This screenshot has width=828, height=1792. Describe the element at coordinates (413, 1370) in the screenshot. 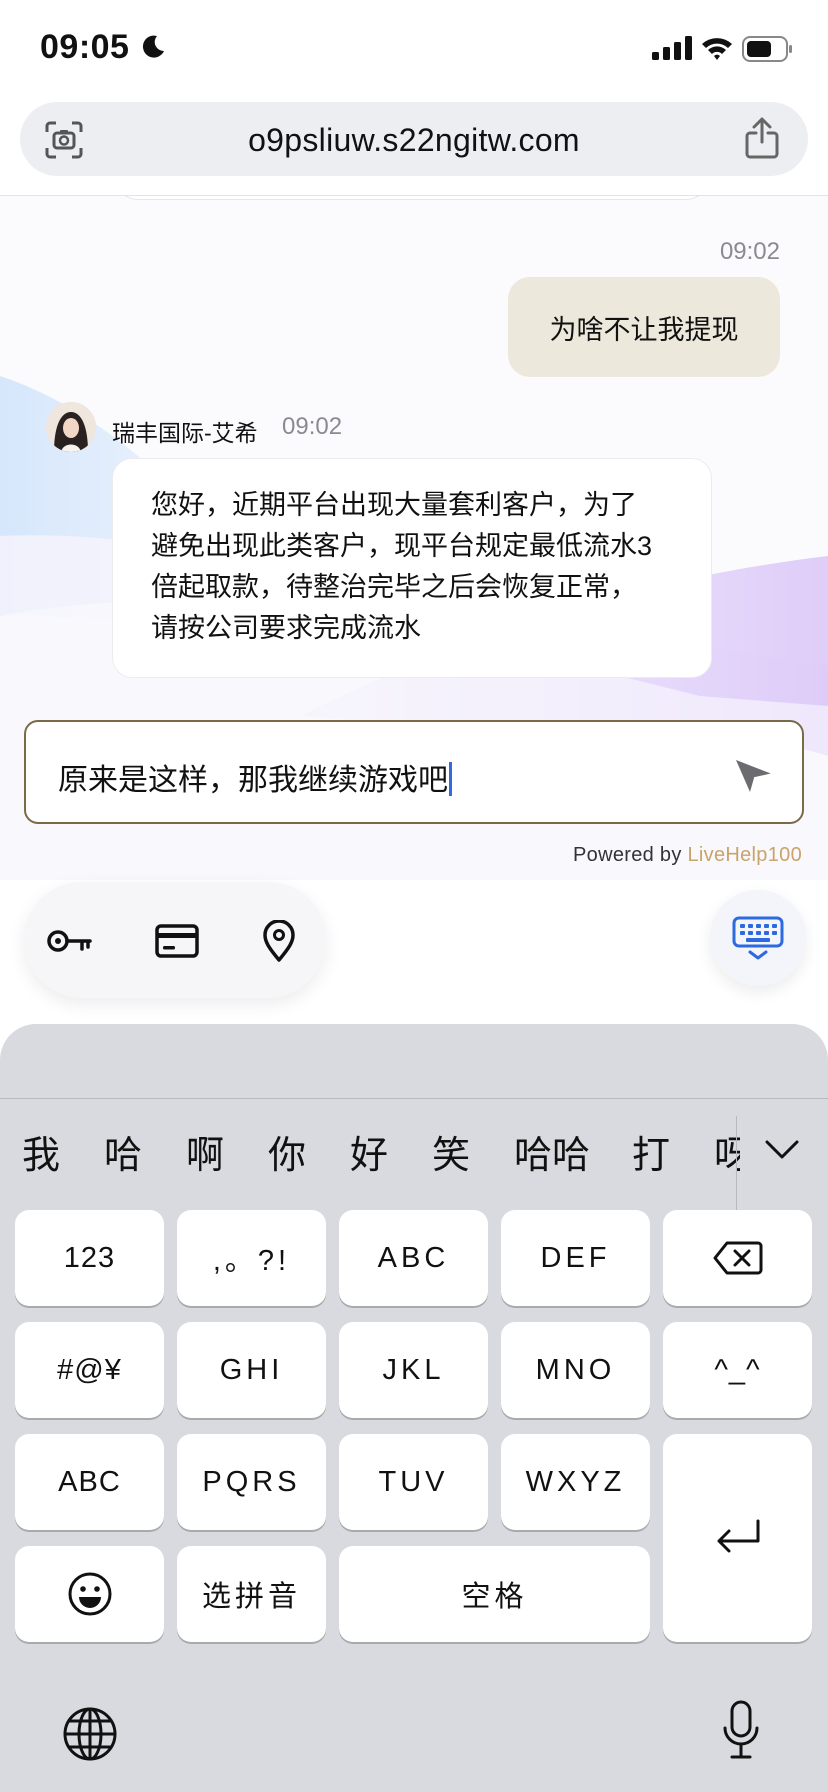

I see `key-jkl: JKL` at that location.